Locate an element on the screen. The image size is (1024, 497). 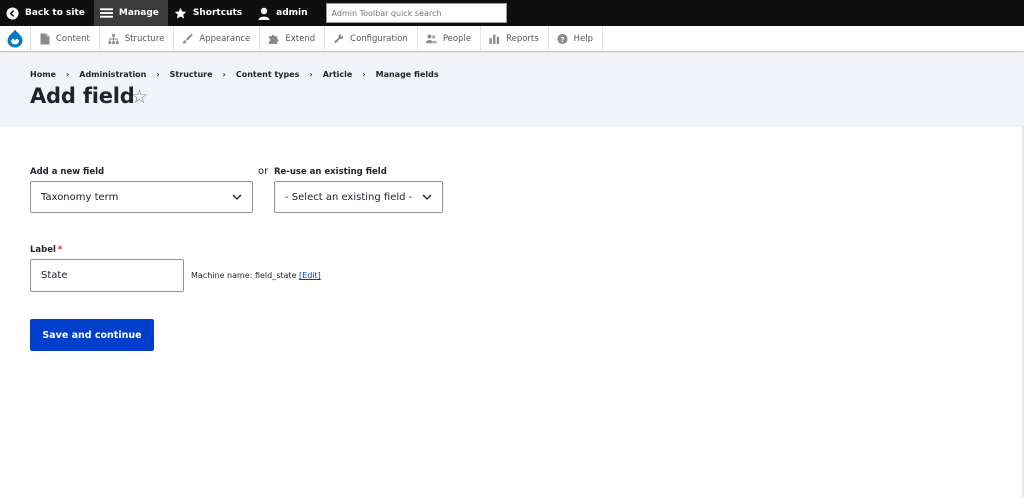
star-icon is located at coordinates (180, 13).